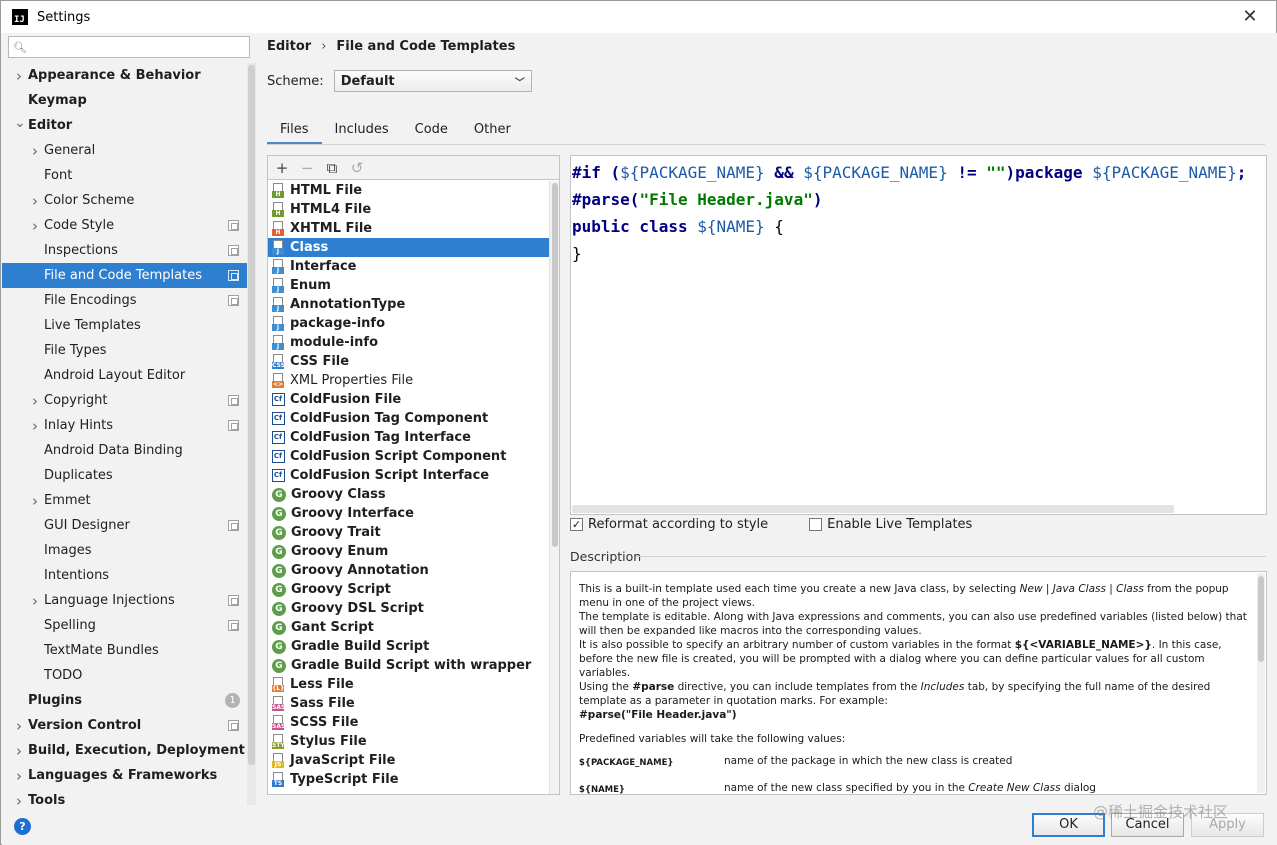 Image resolution: width=1277 pixels, height=845 pixels. What do you see at coordinates (409, 589) in the screenshot?
I see `template-item: Groovy Script` at bounding box center [409, 589].